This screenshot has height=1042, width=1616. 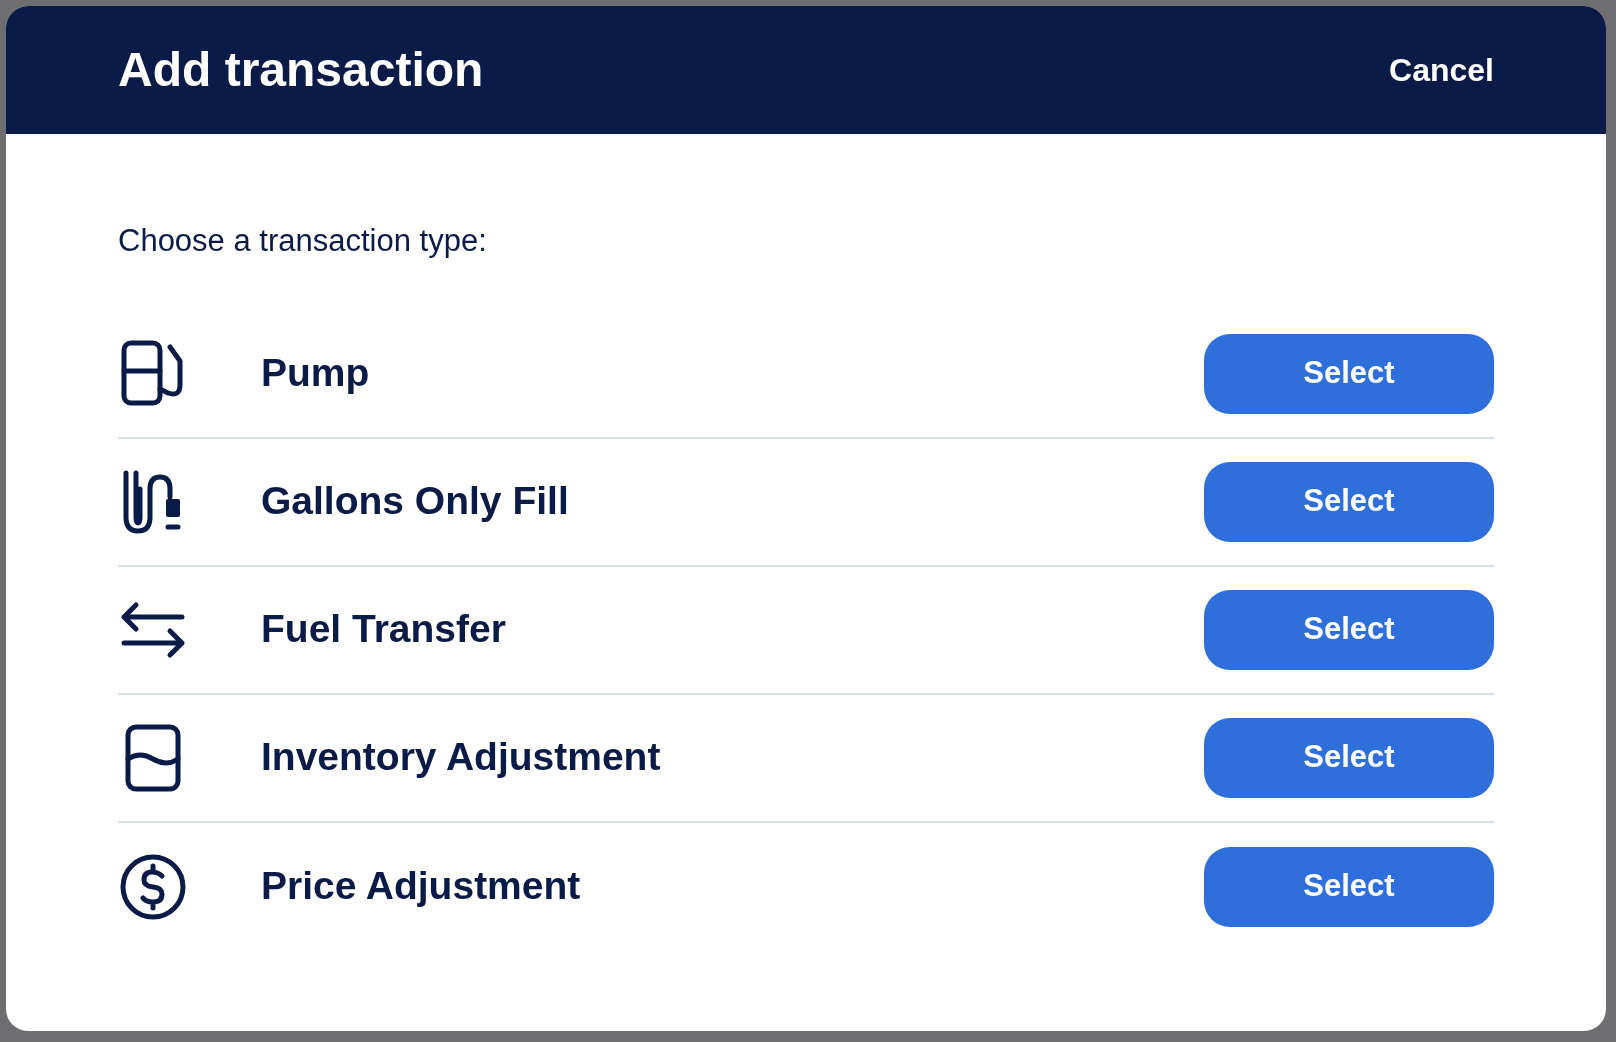 What do you see at coordinates (1441, 70) in the screenshot?
I see `cancel-button: Cancel` at bounding box center [1441, 70].